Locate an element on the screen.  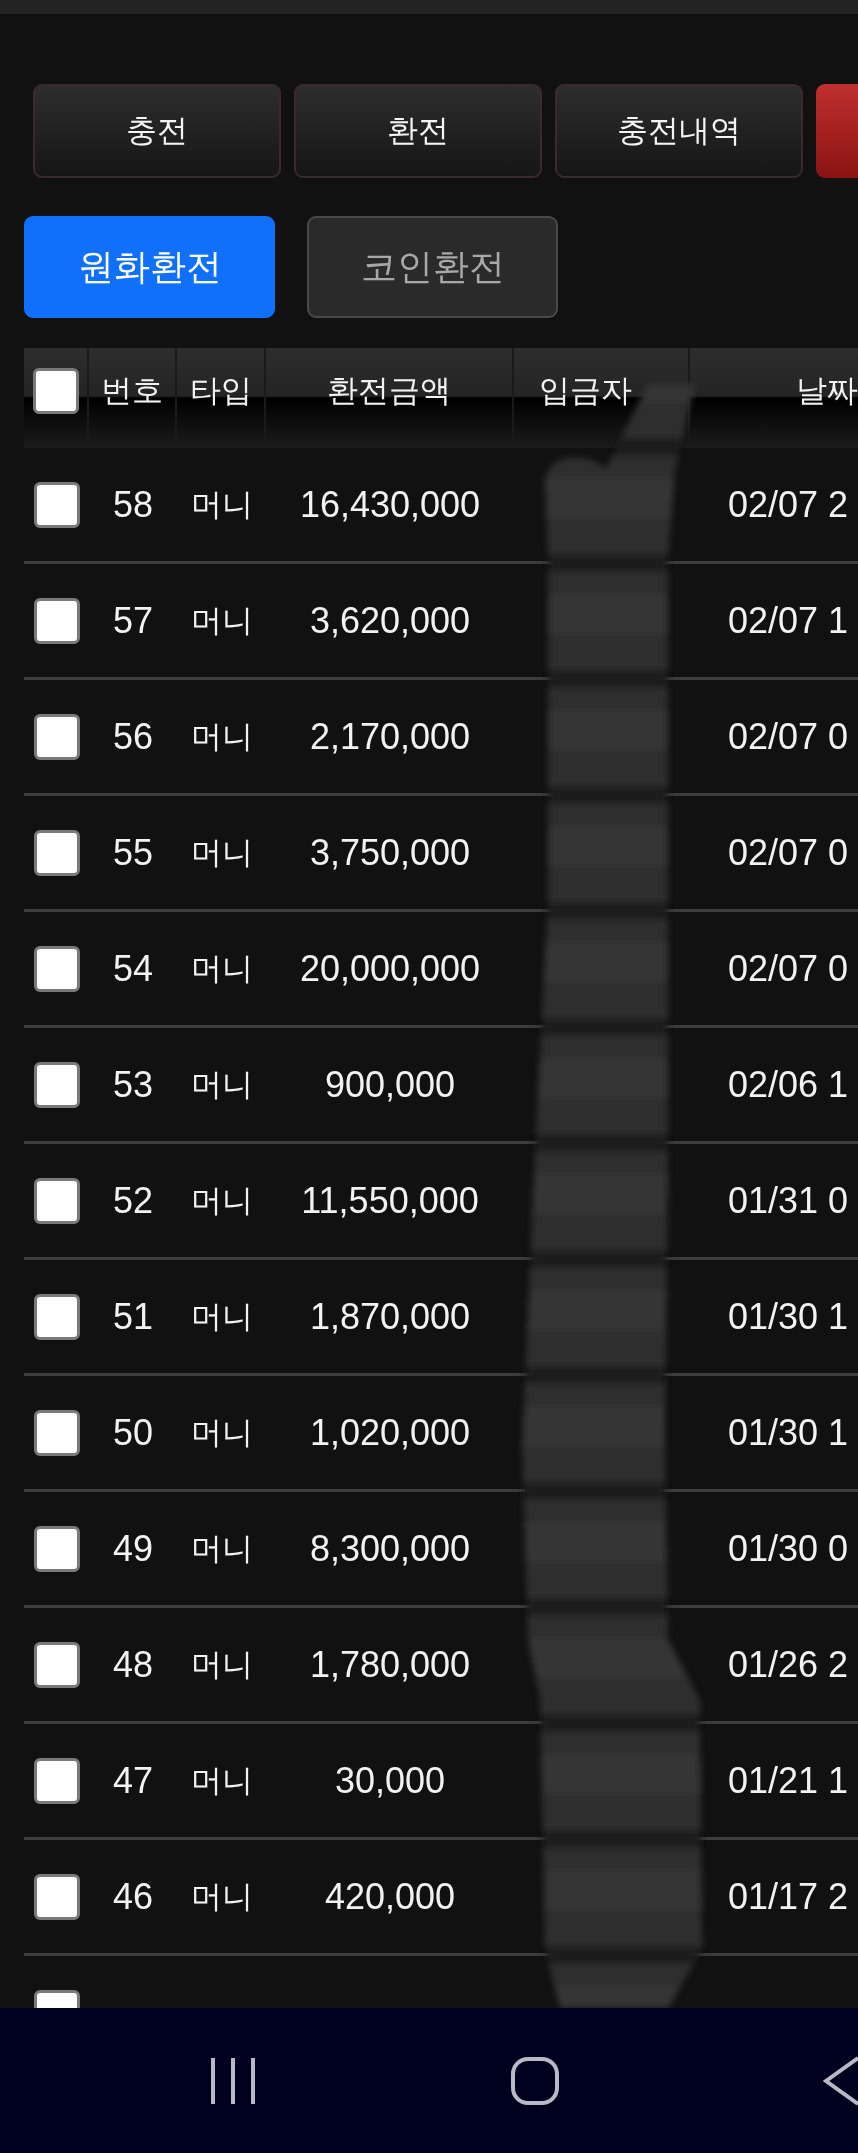
amount-cell: 11,550,000 is located at coordinates (390, 1200).